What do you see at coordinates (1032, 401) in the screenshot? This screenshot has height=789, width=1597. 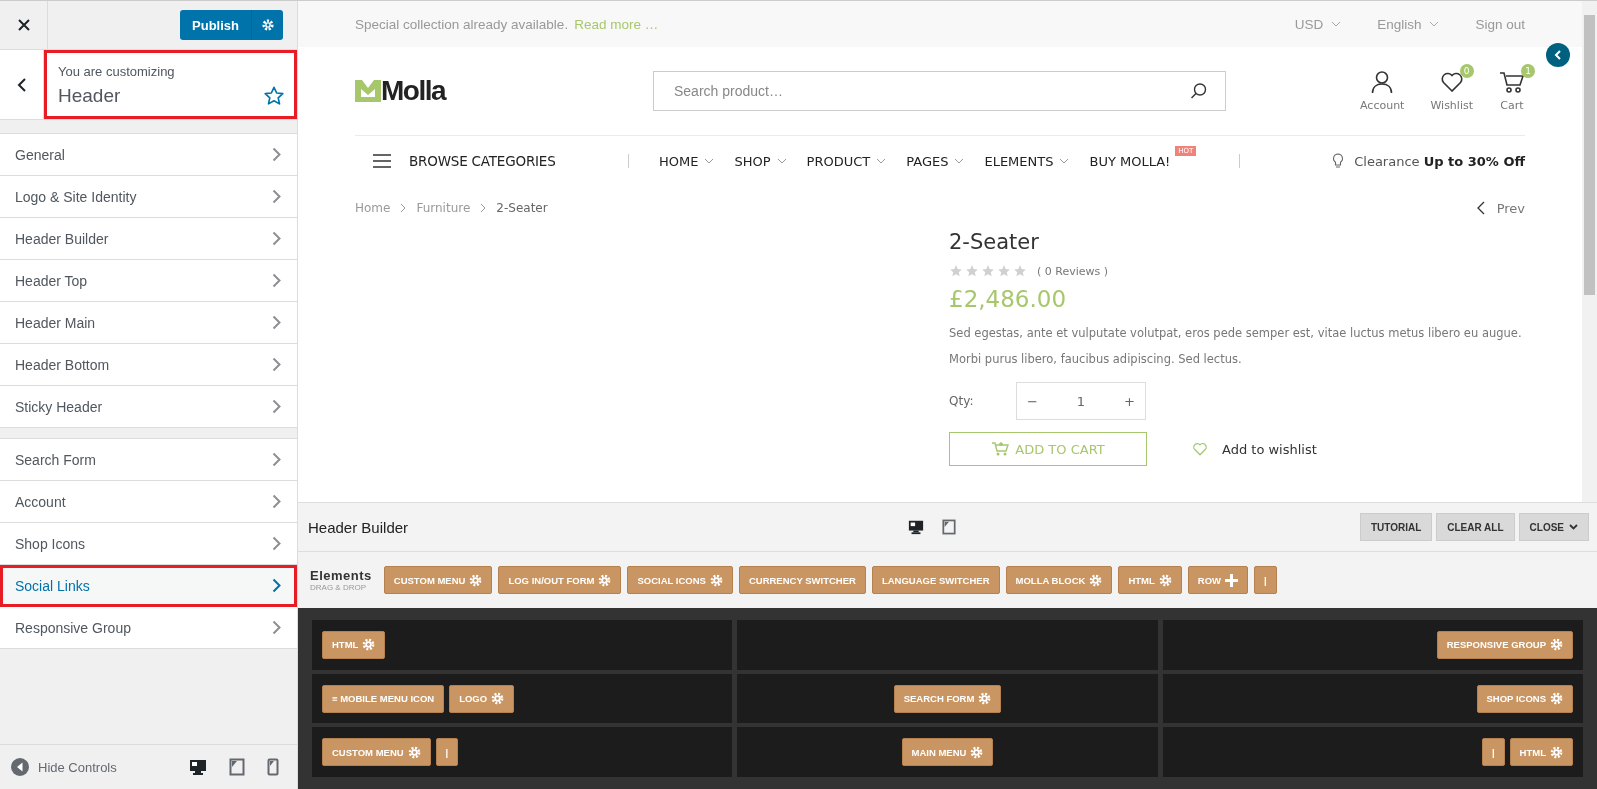 I see `decrease-button: −` at bounding box center [1032, 401].